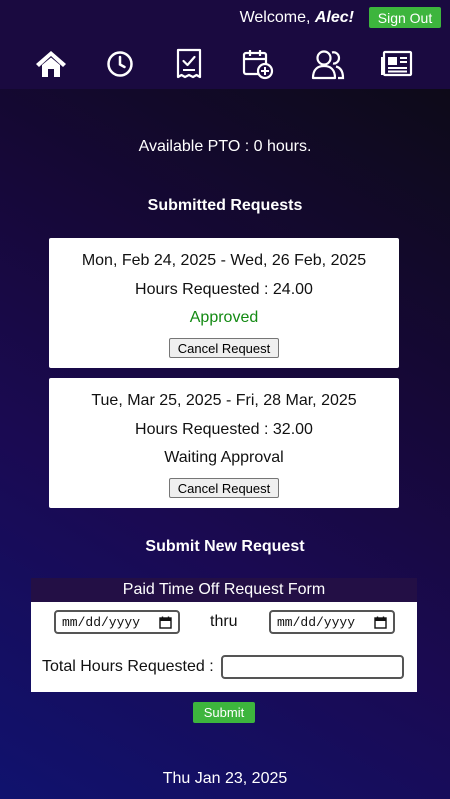  I want to click on submit-new-request-title: Submit New Request, so click(225, 546).